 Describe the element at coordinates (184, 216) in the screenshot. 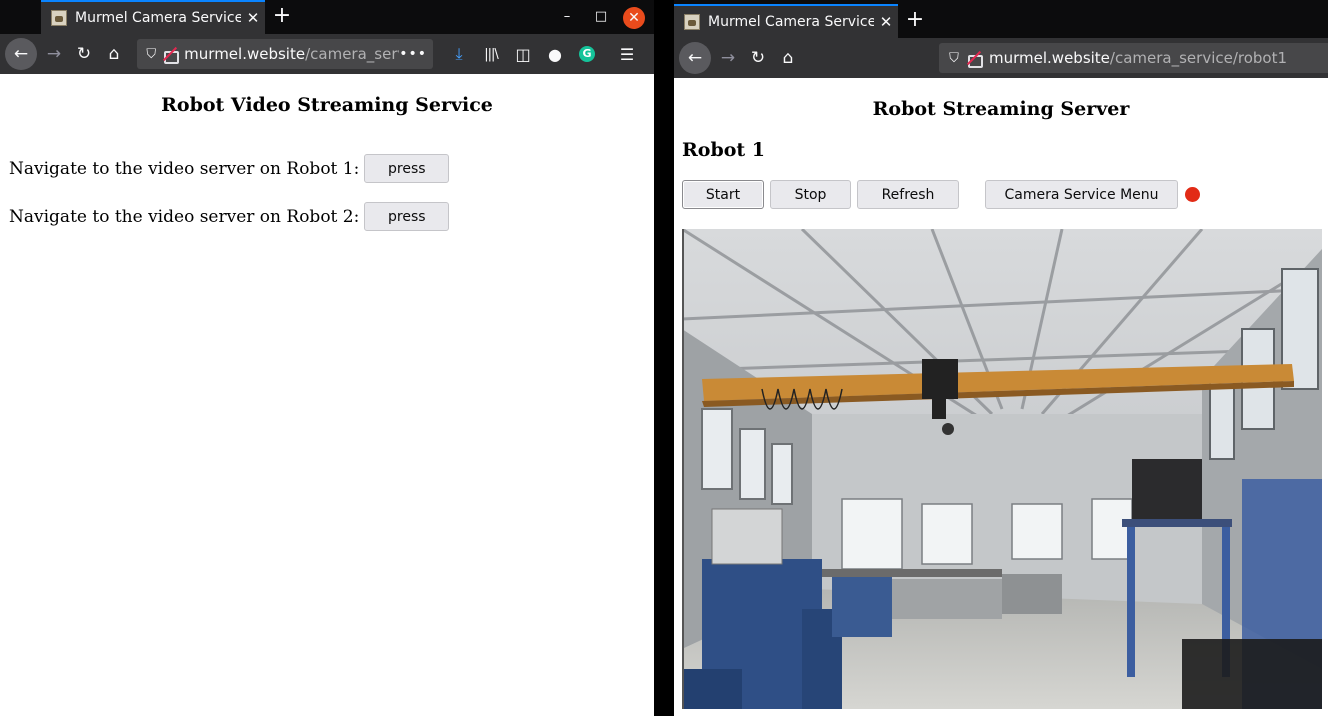

I see `robot-2-link-label: Navigate to the video server on Robot 2:` at that location.